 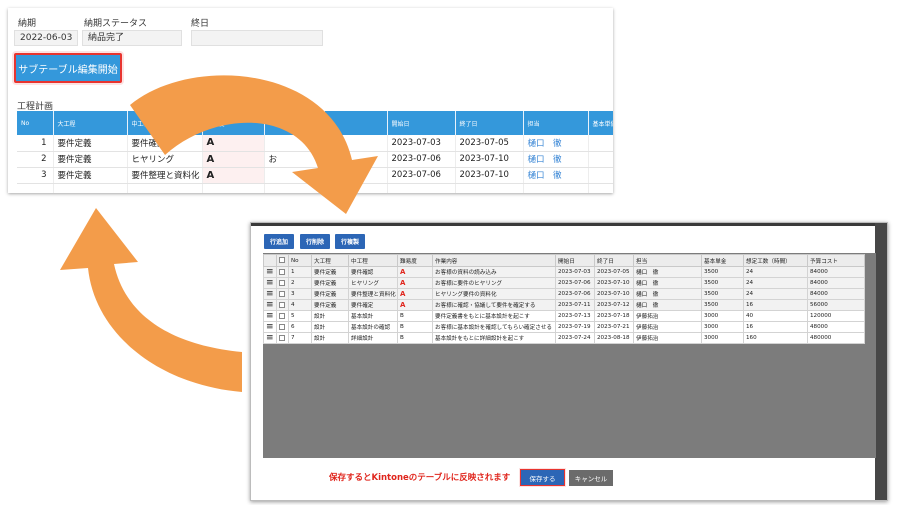 I want to click on cell-work-content: お客様の資料の読み込み, so click(x=494, y=272).